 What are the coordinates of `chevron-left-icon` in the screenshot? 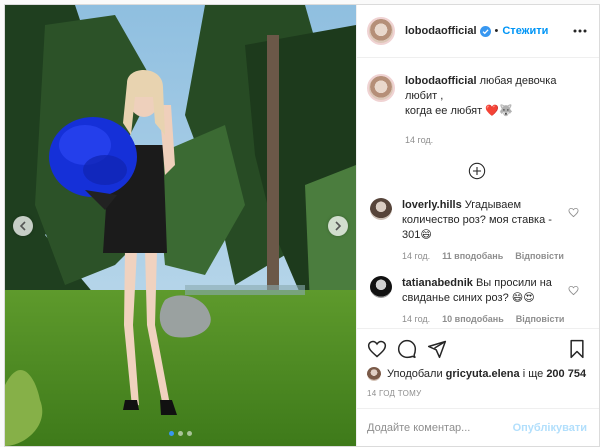 It's located at (22, 226).